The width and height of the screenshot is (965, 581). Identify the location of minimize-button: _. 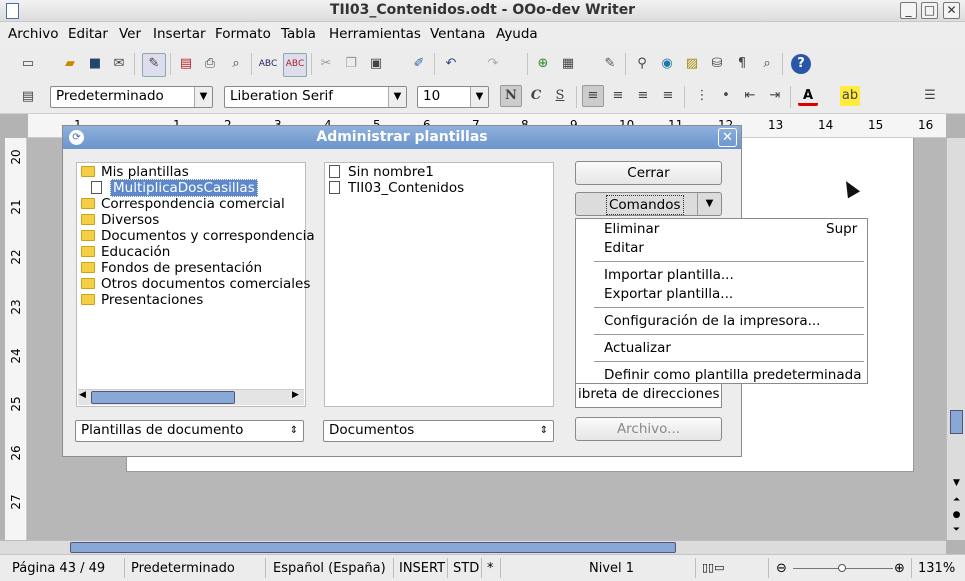
(908, 10).